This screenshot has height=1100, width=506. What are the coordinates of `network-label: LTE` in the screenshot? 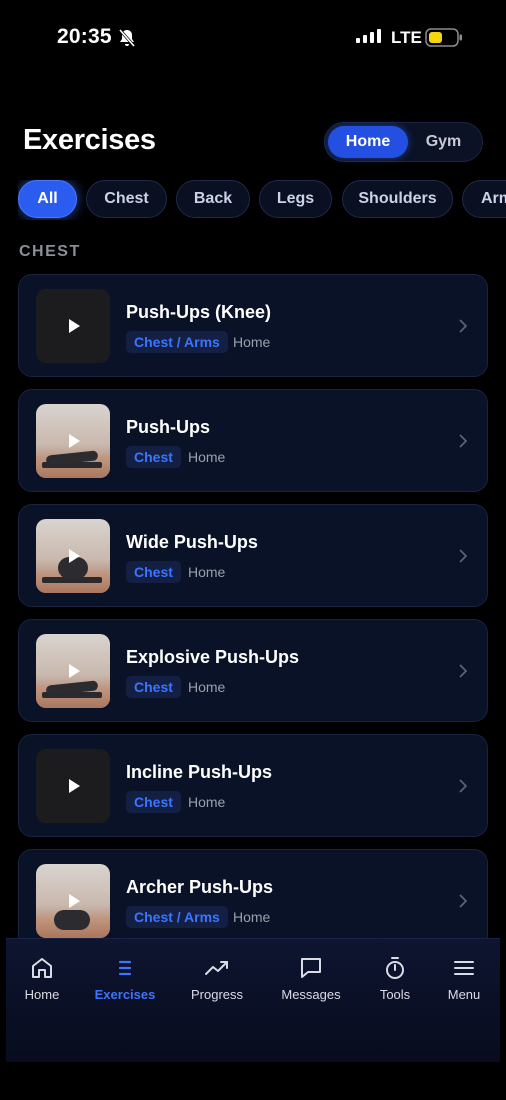 It's located at (406, 37).